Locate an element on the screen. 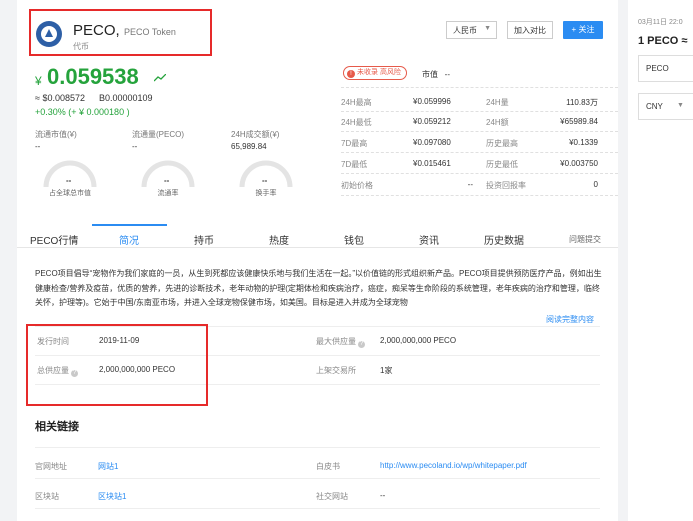 This screenshot has width=693, height=521. gauge-label: 占全球总市值 is located at coordinates (70, 193).